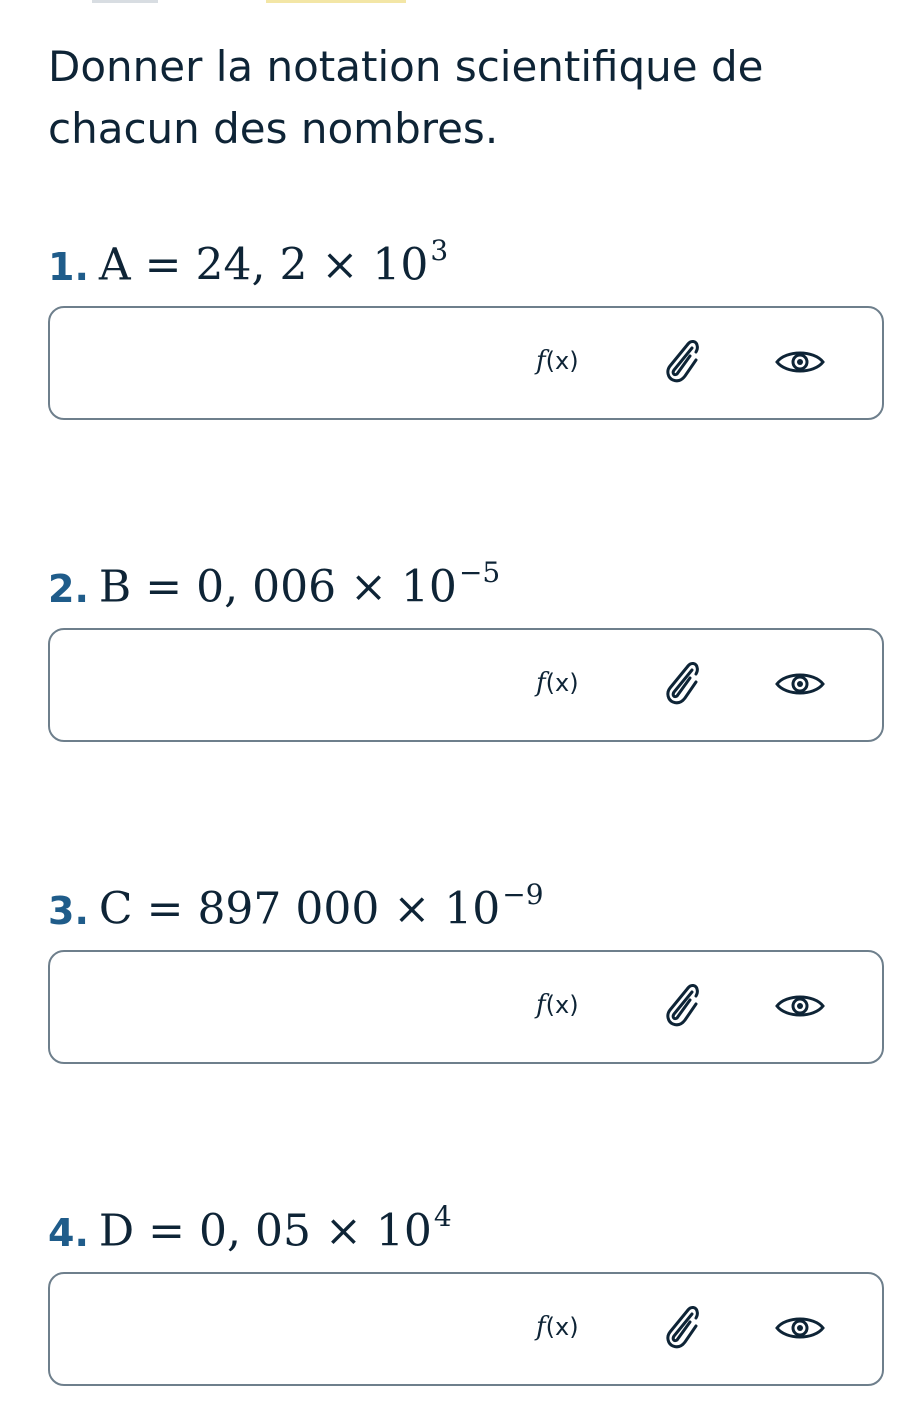  I want to click on question-label: 1. A = 24, 2 × 103, so click(248, 266).